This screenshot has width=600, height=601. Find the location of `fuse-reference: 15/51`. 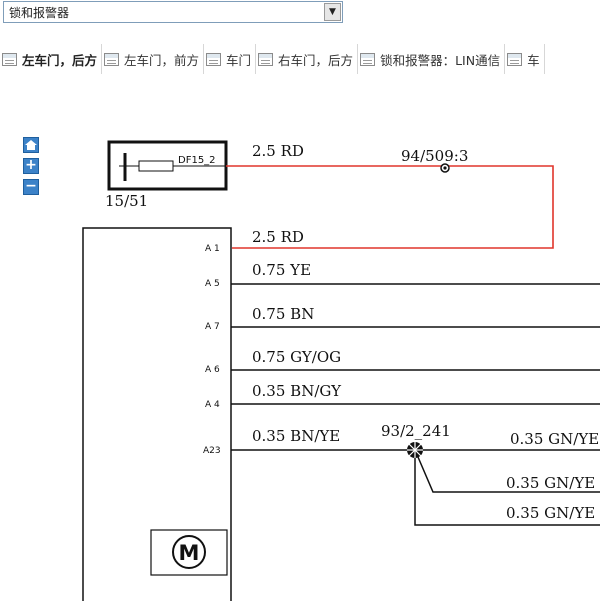

fuse-reference: 15/51 is located at coordinates (126, 201).